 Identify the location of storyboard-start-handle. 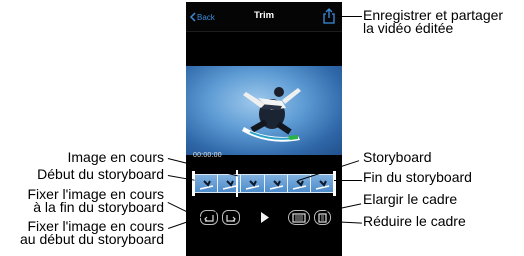
(193, 183).